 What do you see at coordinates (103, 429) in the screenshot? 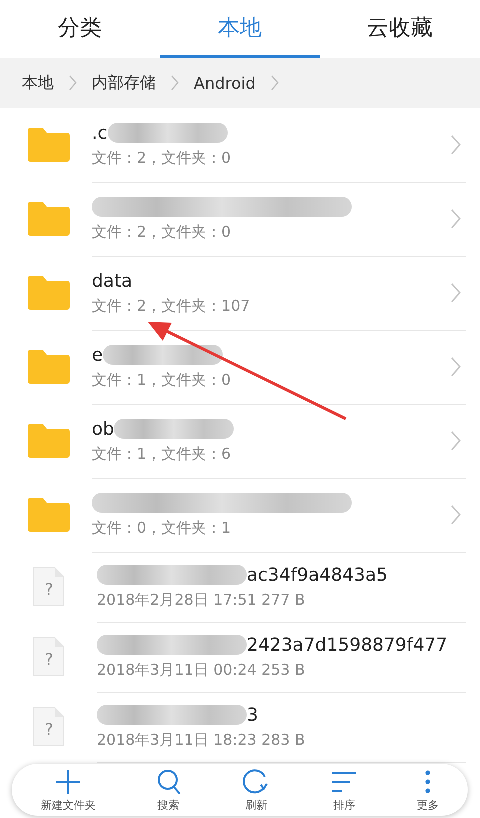
I see `item-name: ob` at bounding box center [103, 429].